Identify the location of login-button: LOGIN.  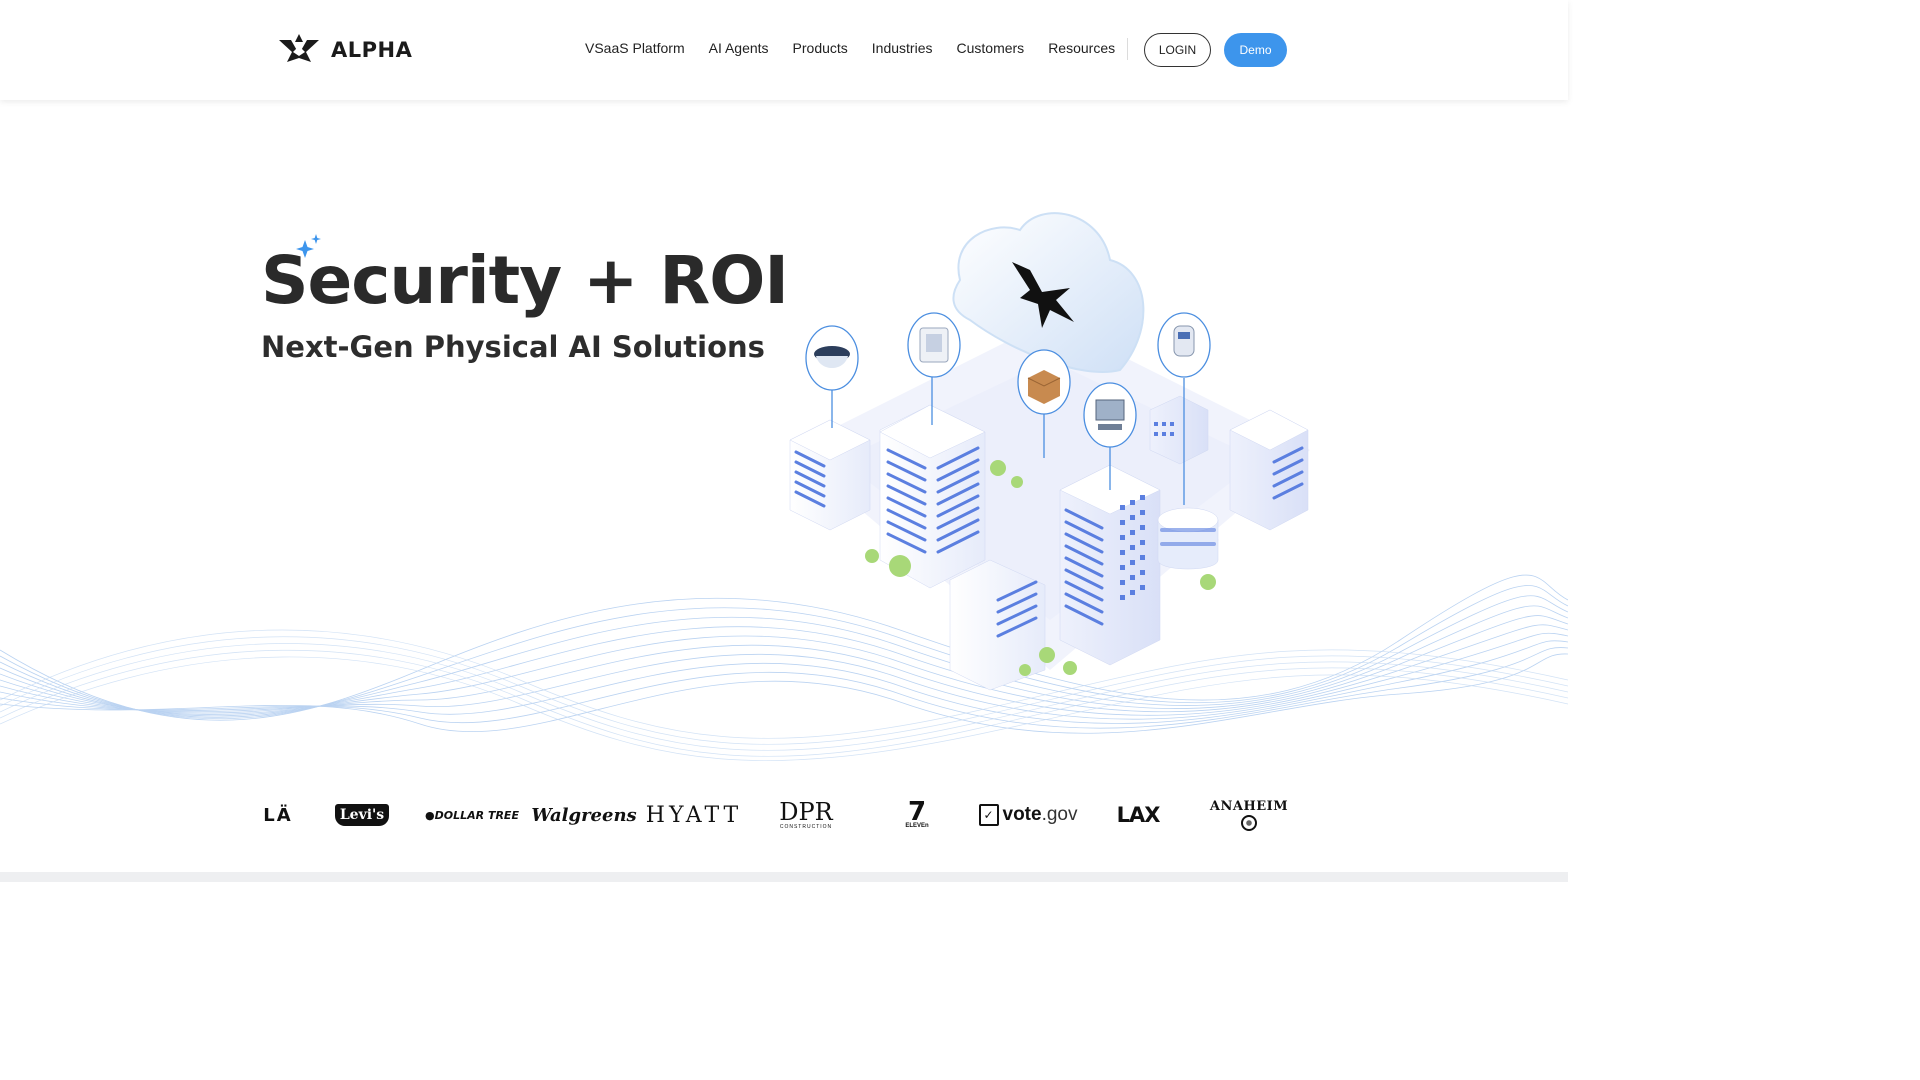
(1177, 50).